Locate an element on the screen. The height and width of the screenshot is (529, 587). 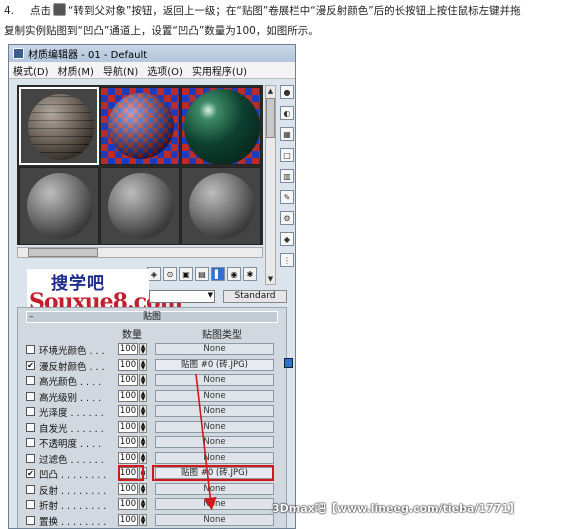
background-checker-icon: ▦ is located at coordinates (287, 134).